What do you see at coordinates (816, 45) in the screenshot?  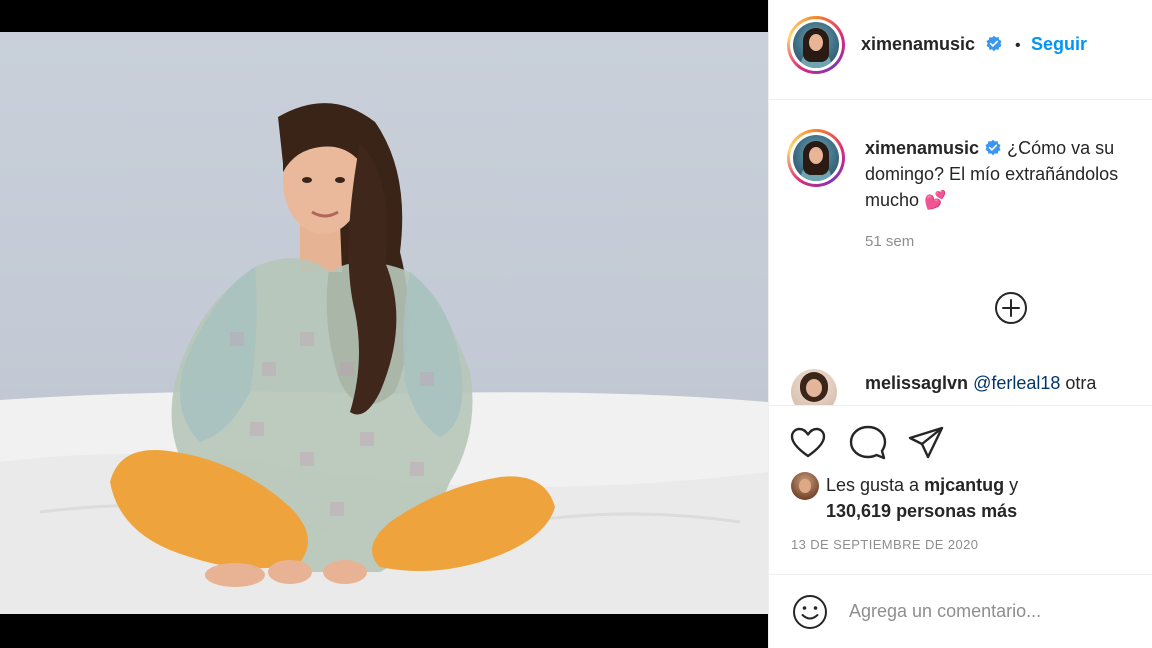 I see `author-avatar` at bounding box center [816, 45].